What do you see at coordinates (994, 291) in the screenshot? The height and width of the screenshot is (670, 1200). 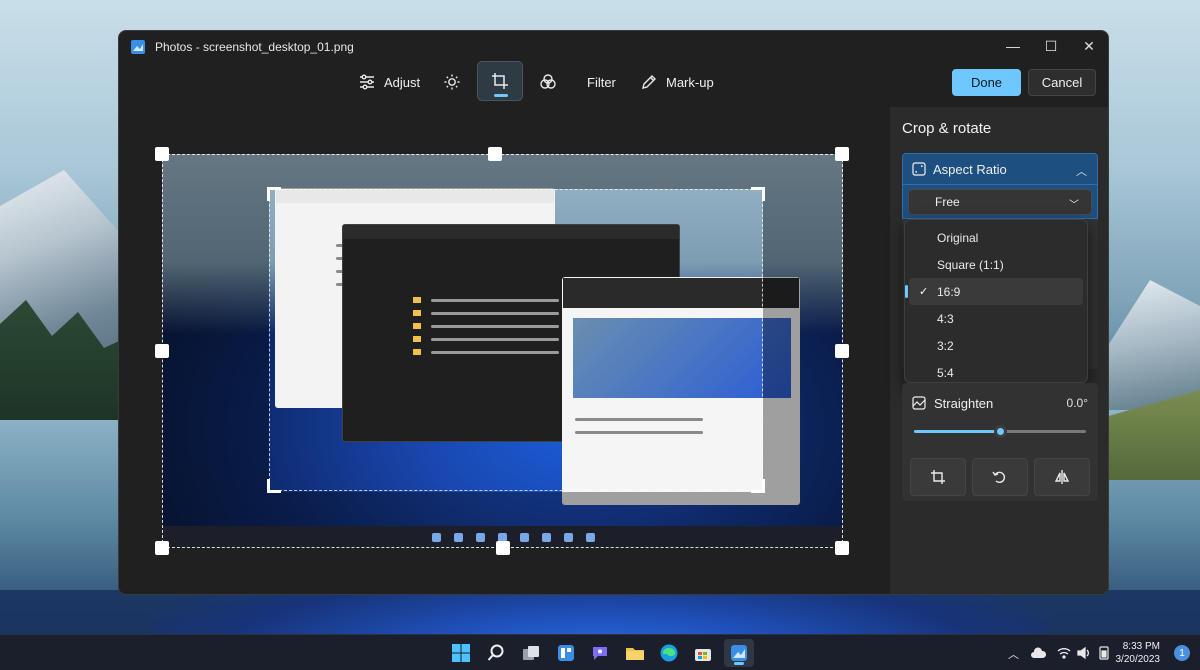 I see `option-16-9: ✓ 16:9` at bounding box center [994, 291].